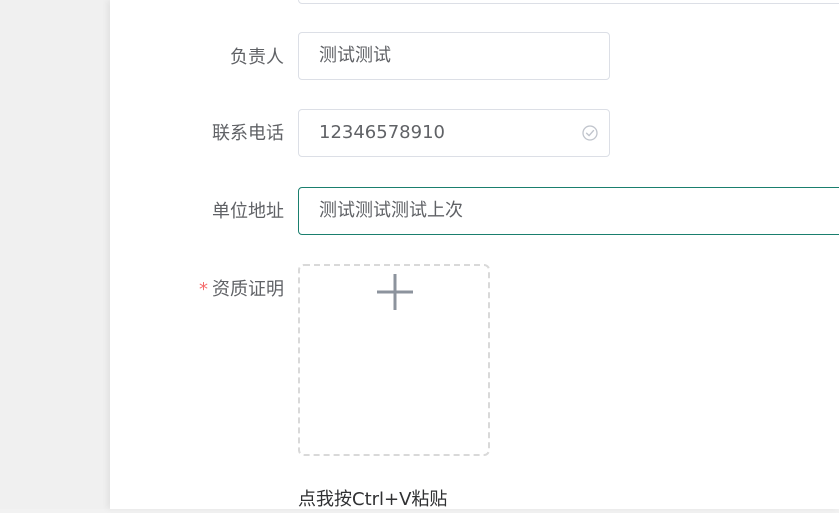 The width and height of the screenshot is (839, 513). What do you see at coordinates (55, 254) in the screenshot?
I see `left-gutter` at bounding box center [55, 254].